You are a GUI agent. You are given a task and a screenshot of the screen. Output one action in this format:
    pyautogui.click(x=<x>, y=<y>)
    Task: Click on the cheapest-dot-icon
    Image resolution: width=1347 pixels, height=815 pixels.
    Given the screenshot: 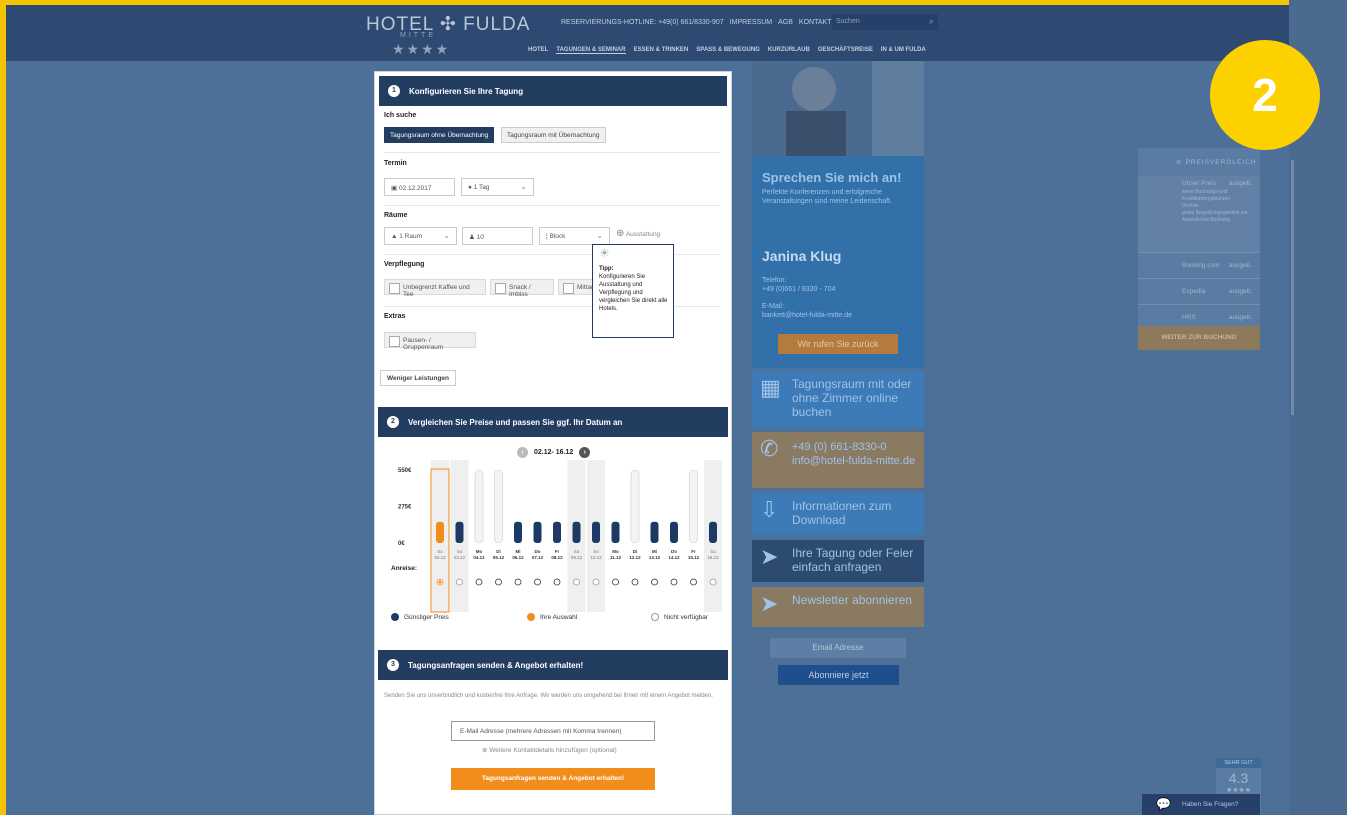 What is the action you would take?
    pyautogui.click(x=395, y=617)
    